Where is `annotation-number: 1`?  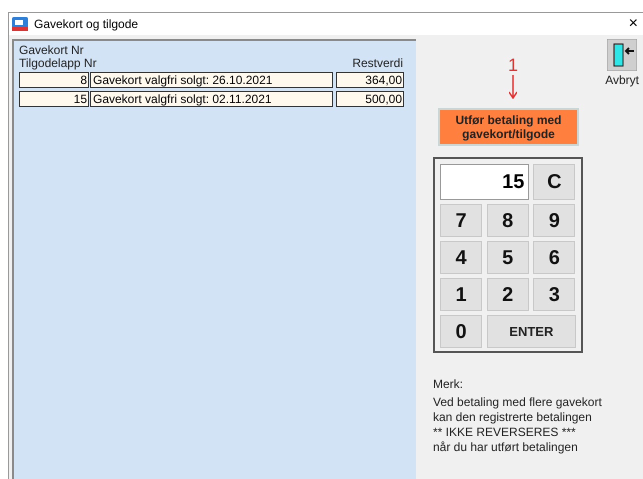
annotation-number: 1 is located at coordinates (513, 65).